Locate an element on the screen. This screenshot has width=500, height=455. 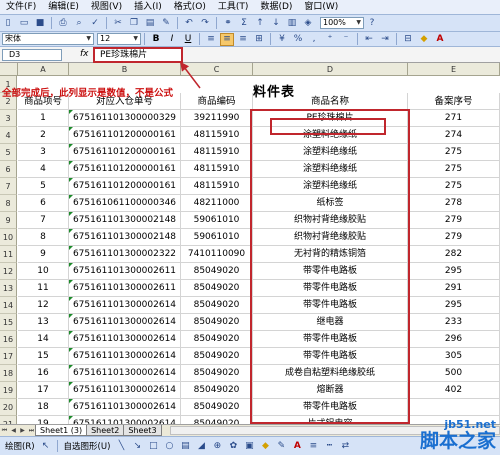
row-header: 16 is located at coordinates (8, 339).